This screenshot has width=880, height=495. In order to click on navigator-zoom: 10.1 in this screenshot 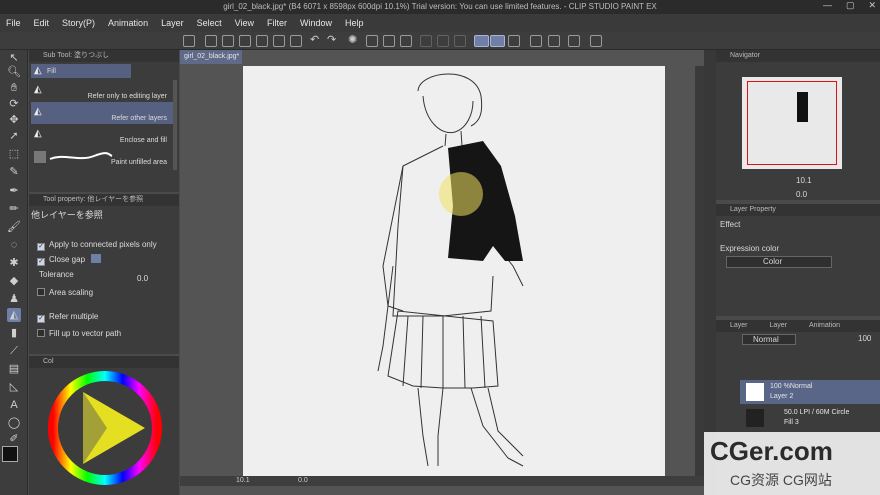, I will do `click(804, 180)`.